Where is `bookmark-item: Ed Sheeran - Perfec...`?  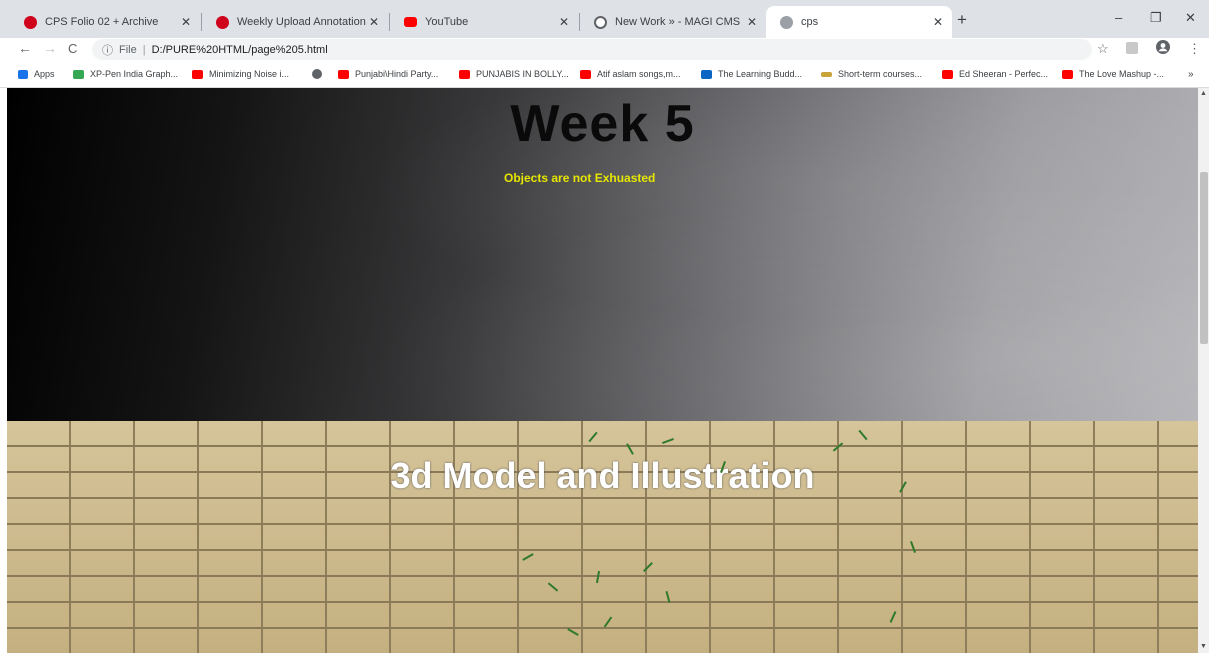
bookmark-item: Ed Sheeran - Perfec... is located at coordinates (995, 74).